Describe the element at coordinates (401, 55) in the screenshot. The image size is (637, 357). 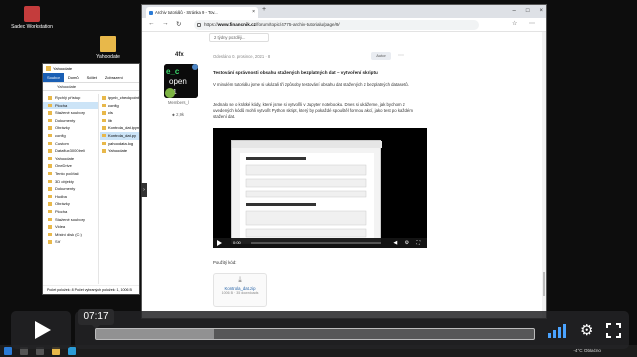
I see `post-menu-icon: ⋯` at that location.